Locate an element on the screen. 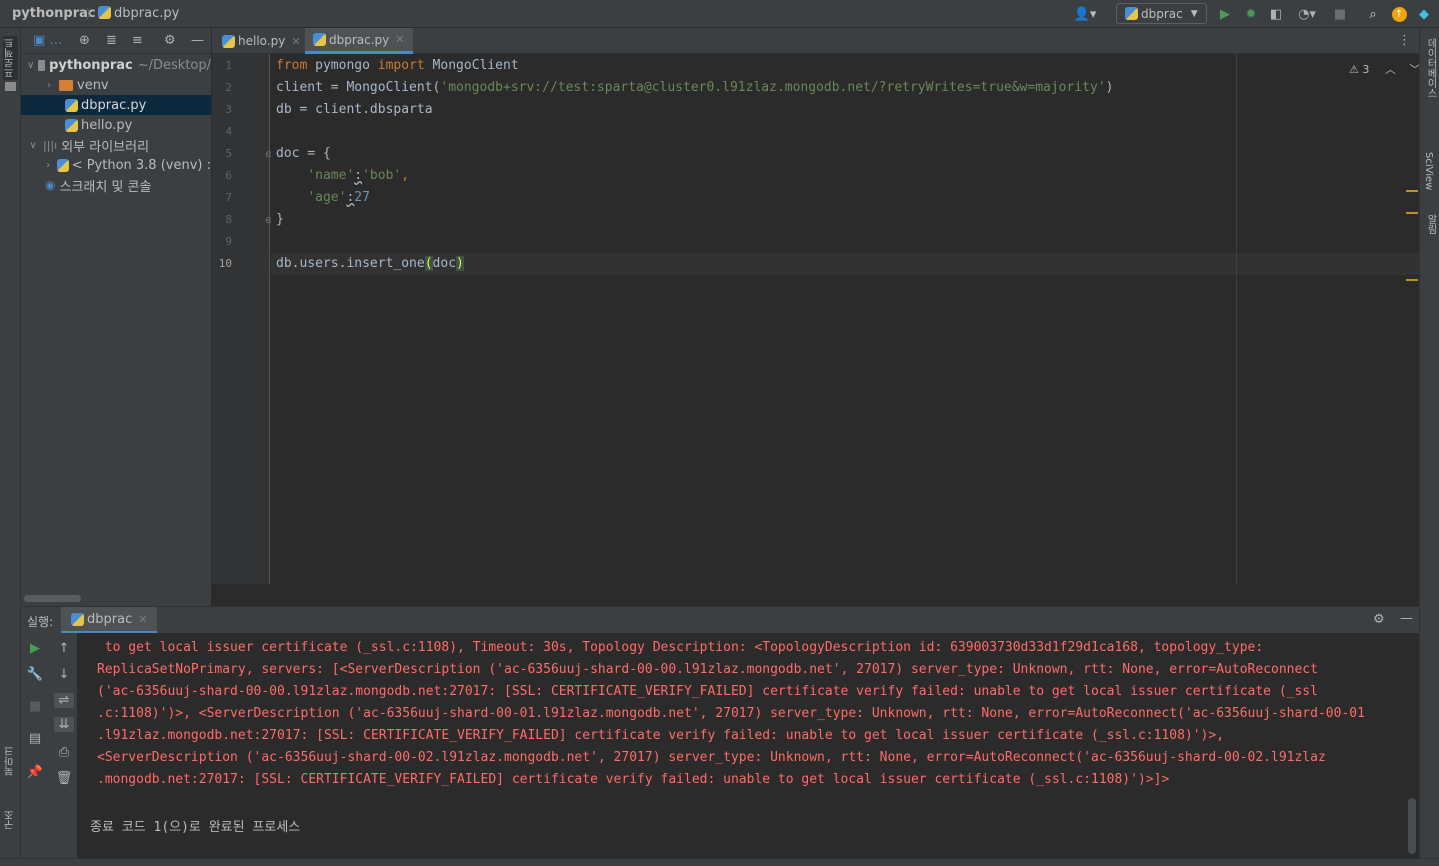 The height and width of the screenshot is (866, 1439). jetbrains-logo-icon: ◆ is located at coordinates (1424, 14).